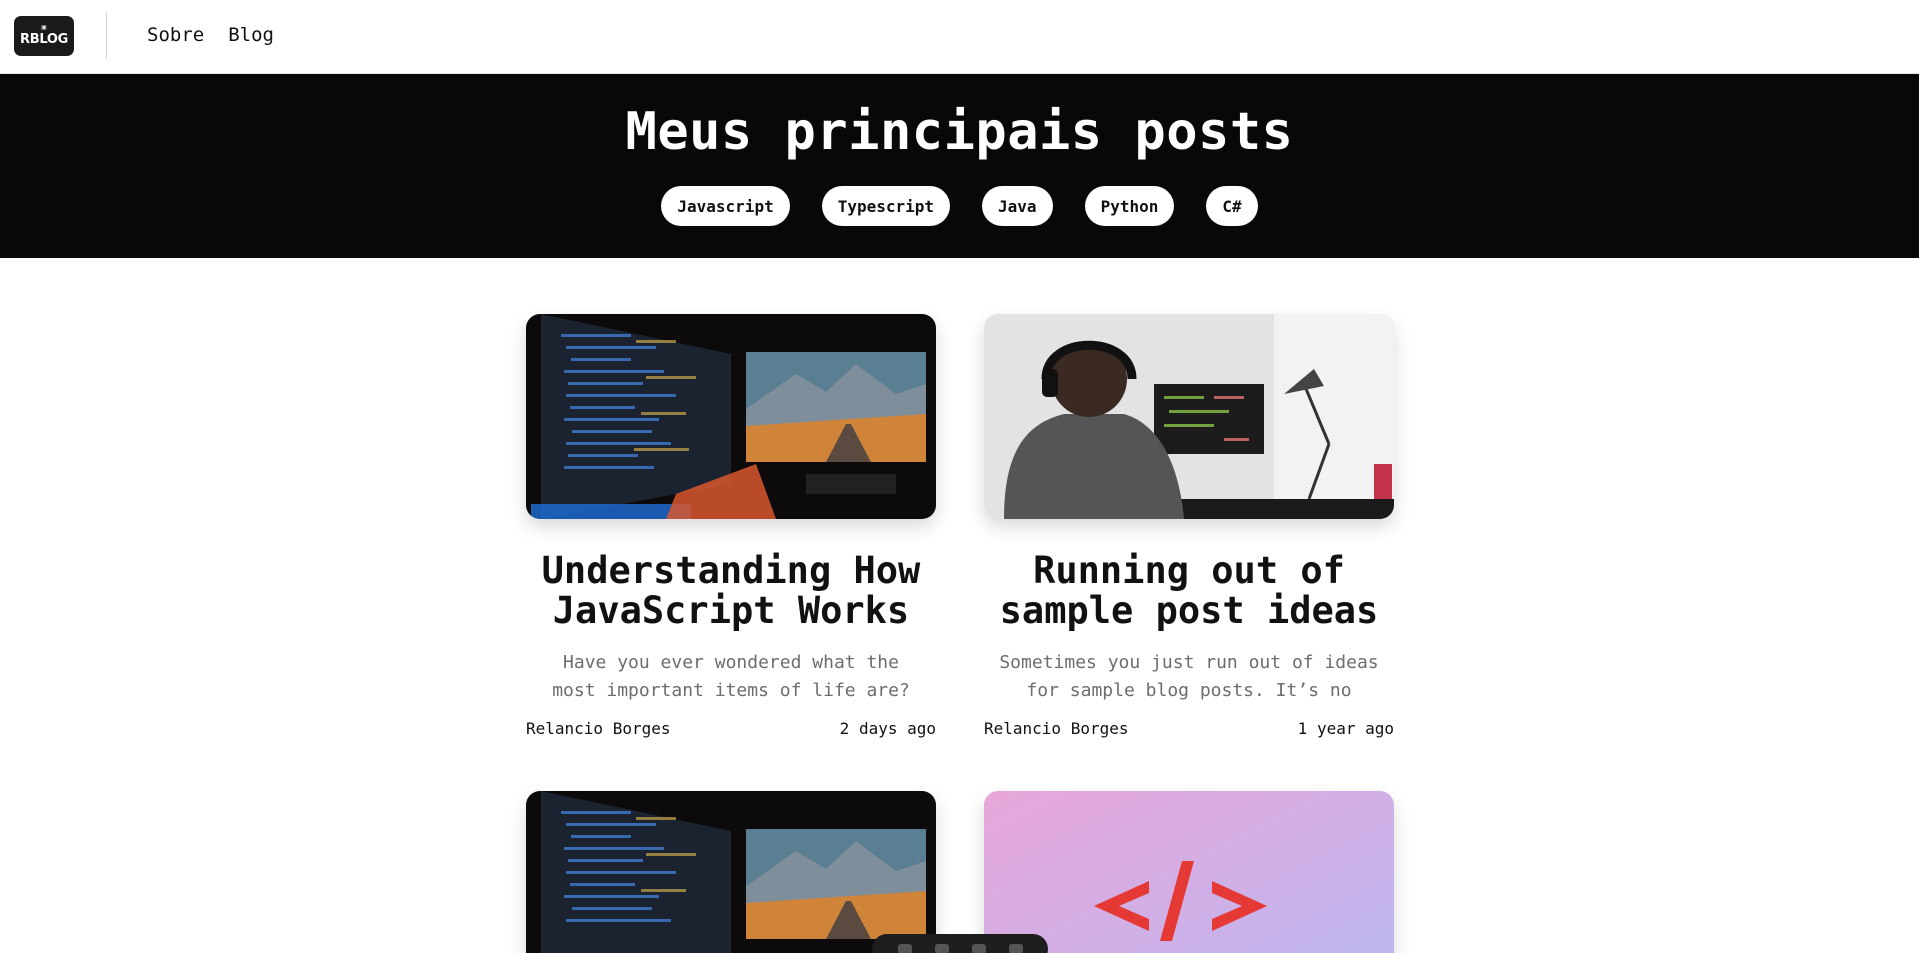 Image resolution: width=1919 pixels, height=953 pixels. I want to click on man-headphones-desk-image, so click(1189, 416).